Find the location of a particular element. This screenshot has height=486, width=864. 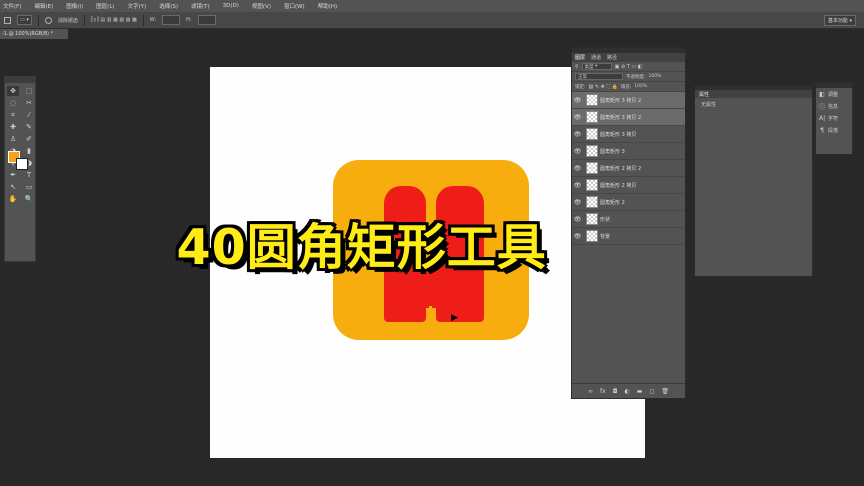

width-input is located at coordinates (171, 20).